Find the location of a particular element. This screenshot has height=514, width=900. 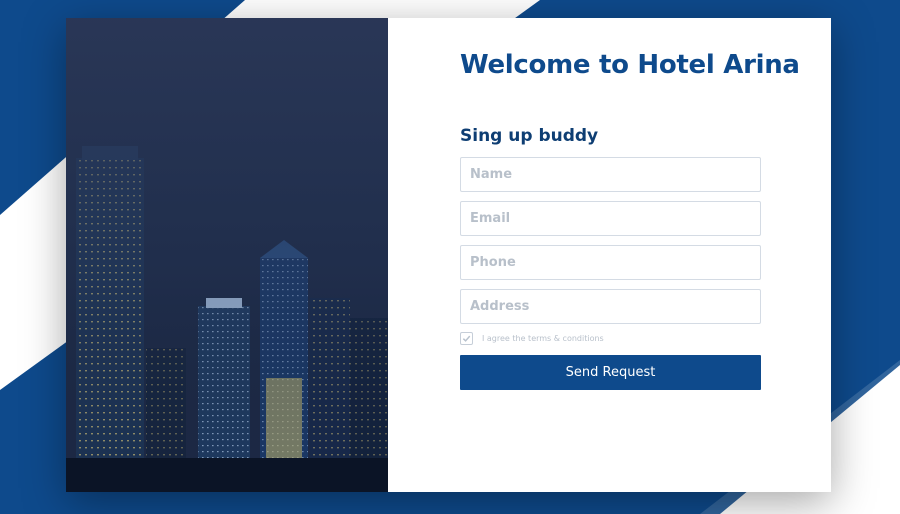

terms-agreement: I agree the terms & conditions is located at coordinates (532, 338).